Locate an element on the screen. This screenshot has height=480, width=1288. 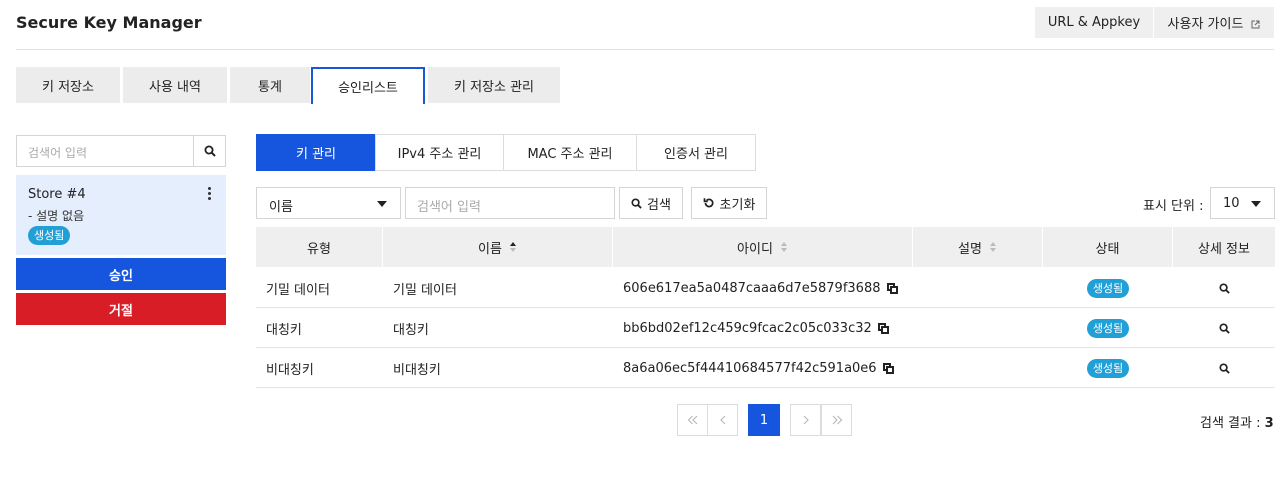
previous-page-button is located at coordinates (722, 420).